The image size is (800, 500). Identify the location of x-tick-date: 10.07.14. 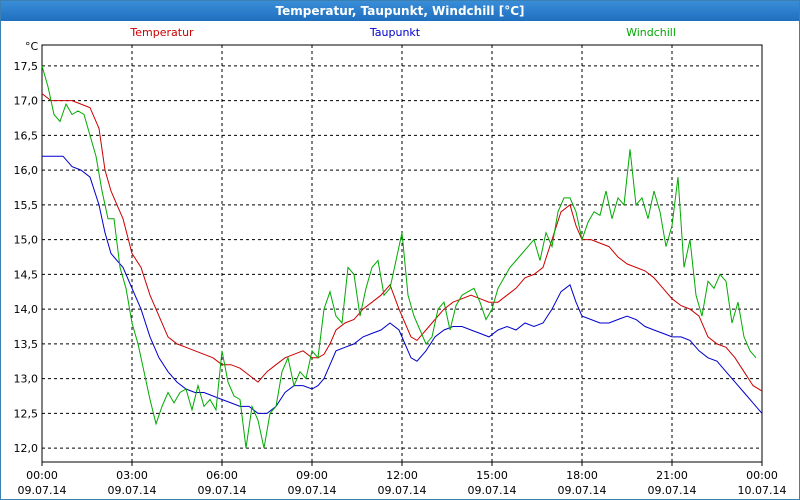
(762, 490).